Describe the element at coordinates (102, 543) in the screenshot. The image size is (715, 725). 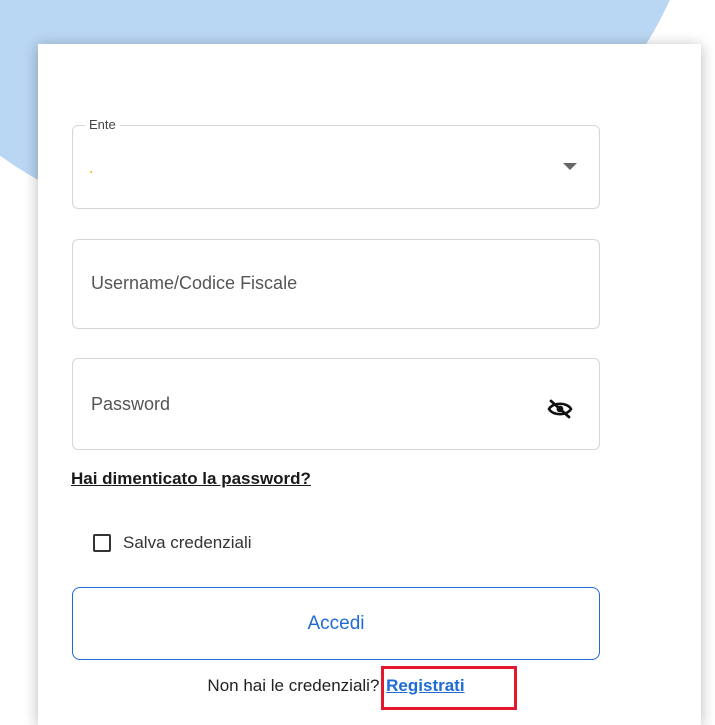
I see `remember-checkbox` at that location.